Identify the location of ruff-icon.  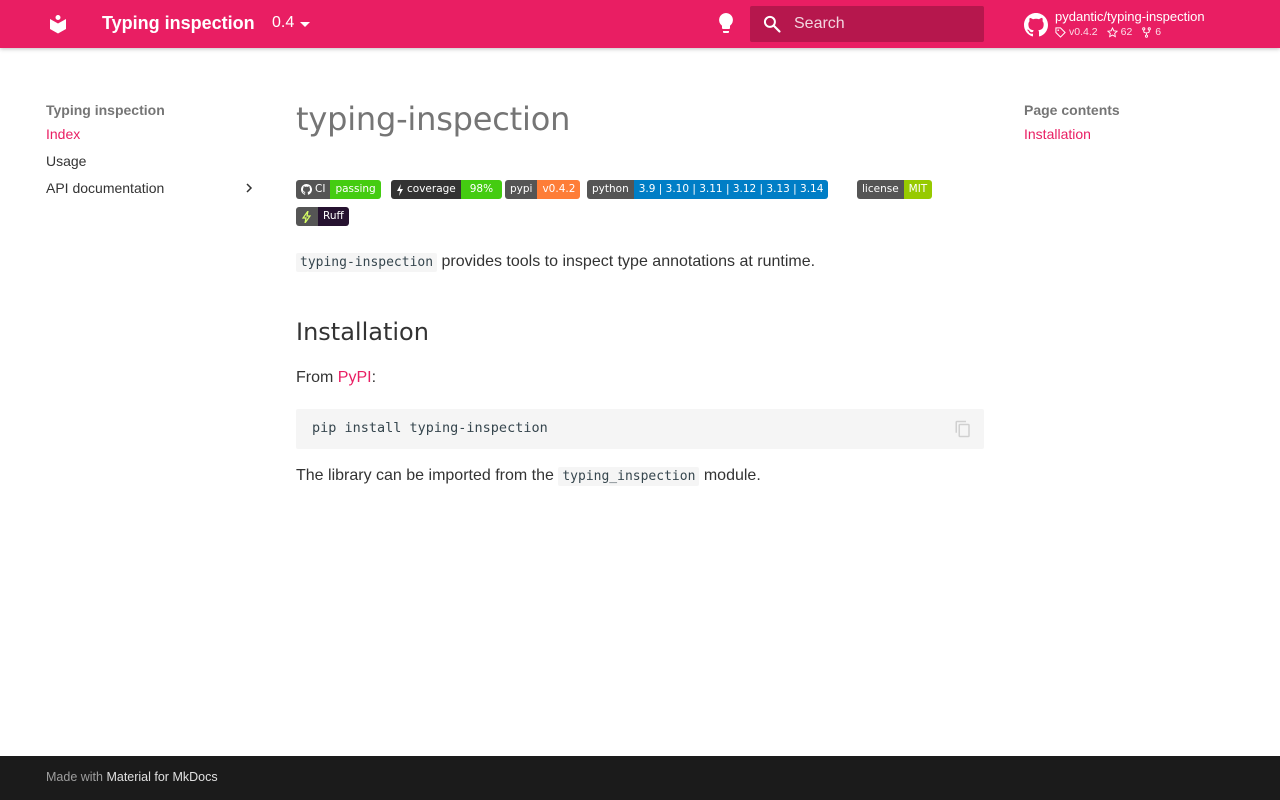
(306, 216).